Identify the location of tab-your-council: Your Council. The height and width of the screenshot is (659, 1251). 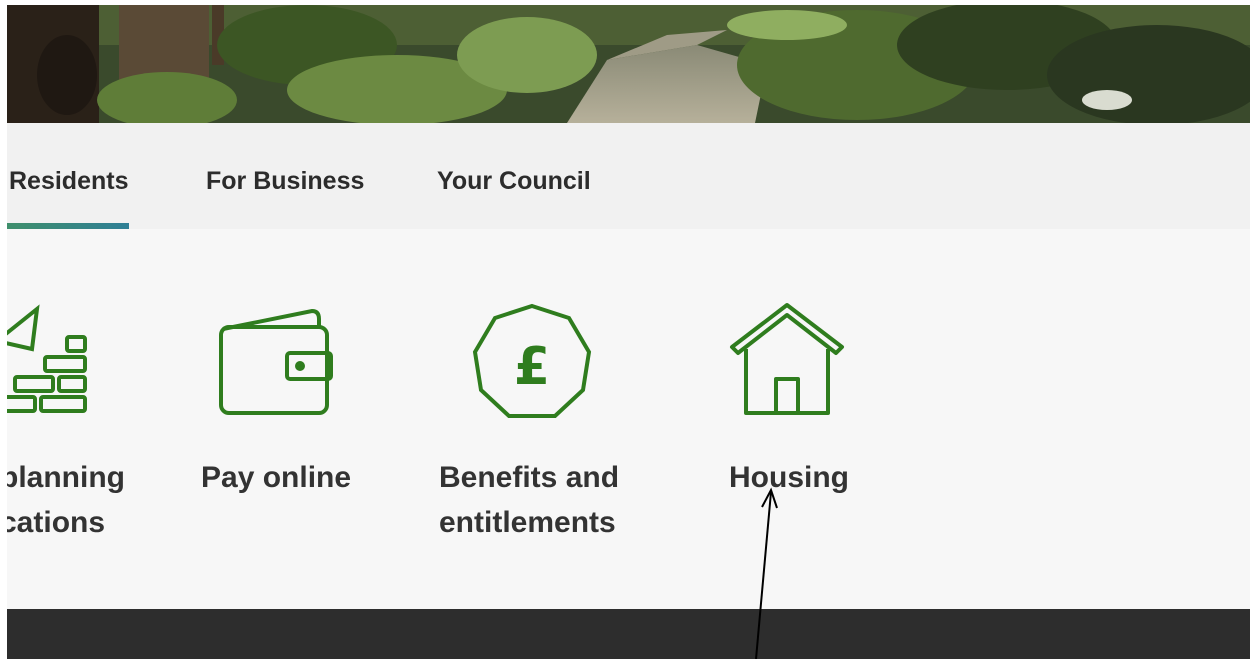
(514, 181).